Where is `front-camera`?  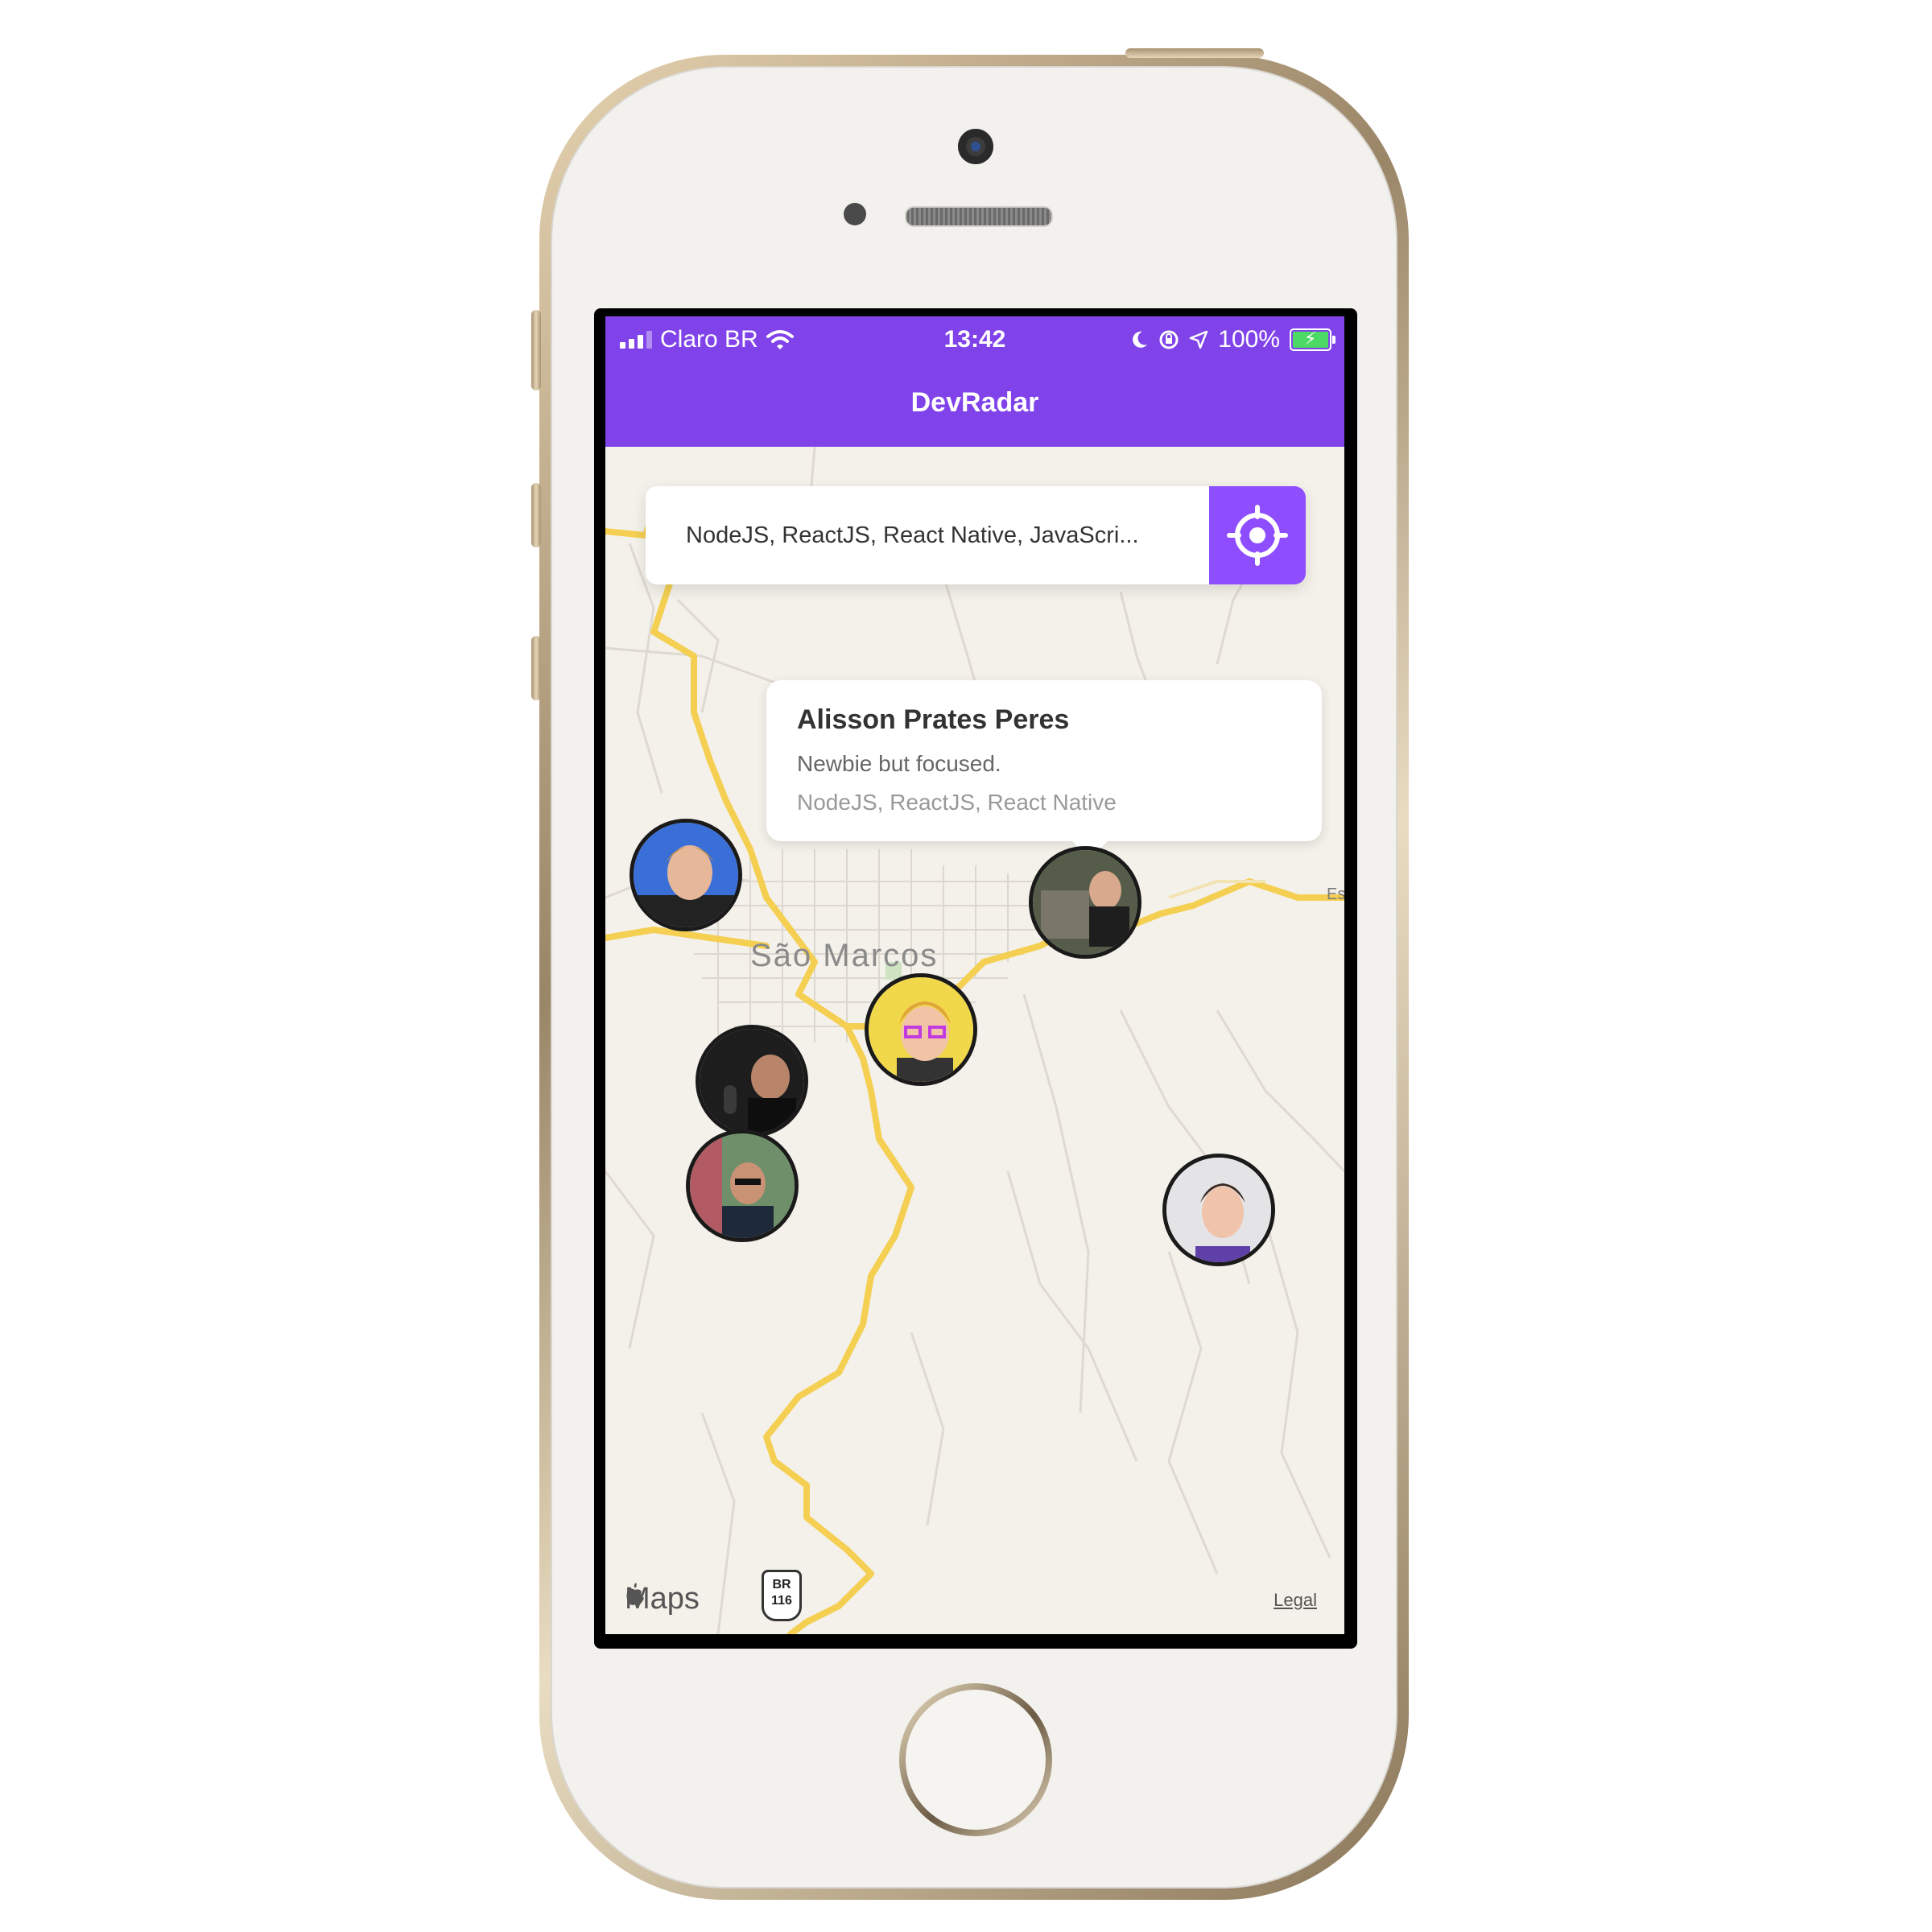 front-camera is located at coordinates (975, 146).